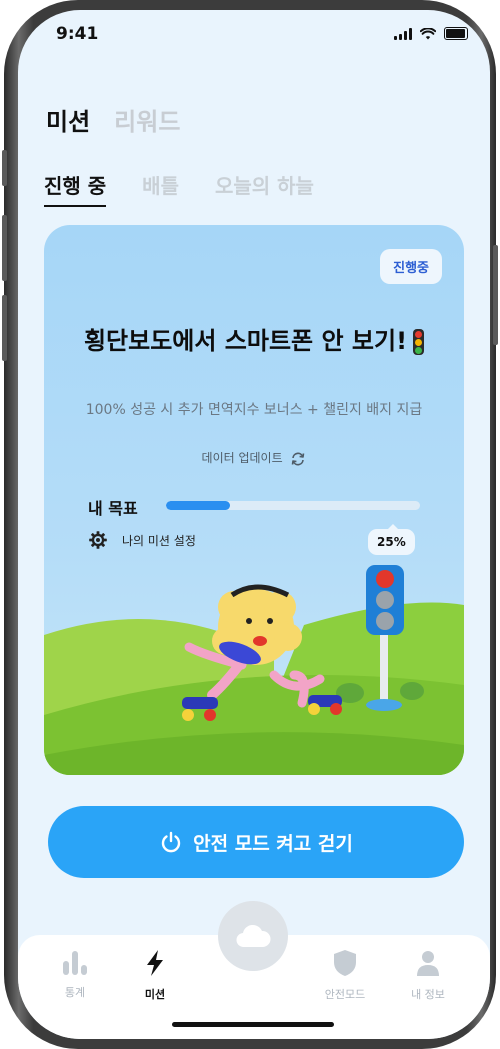  What do you see at coordinates (75, 188) in the screenshot?
I see `subtab-in-progress: 진행 중` at bounding box center [75, 188].